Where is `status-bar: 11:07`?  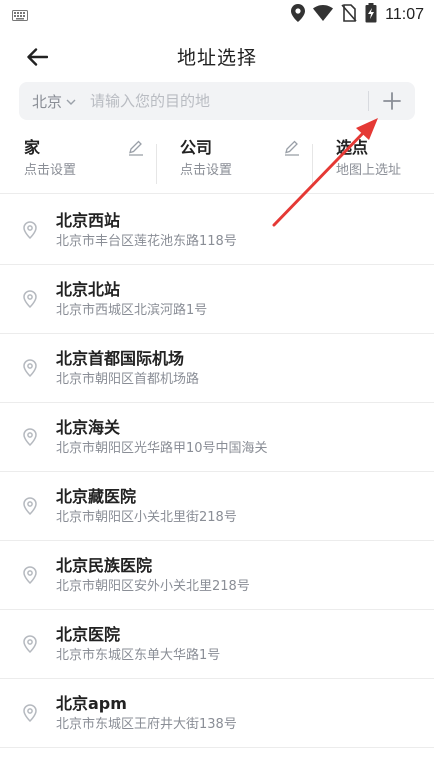 status-bar: 11:07 is located at coordinates (217, 15).